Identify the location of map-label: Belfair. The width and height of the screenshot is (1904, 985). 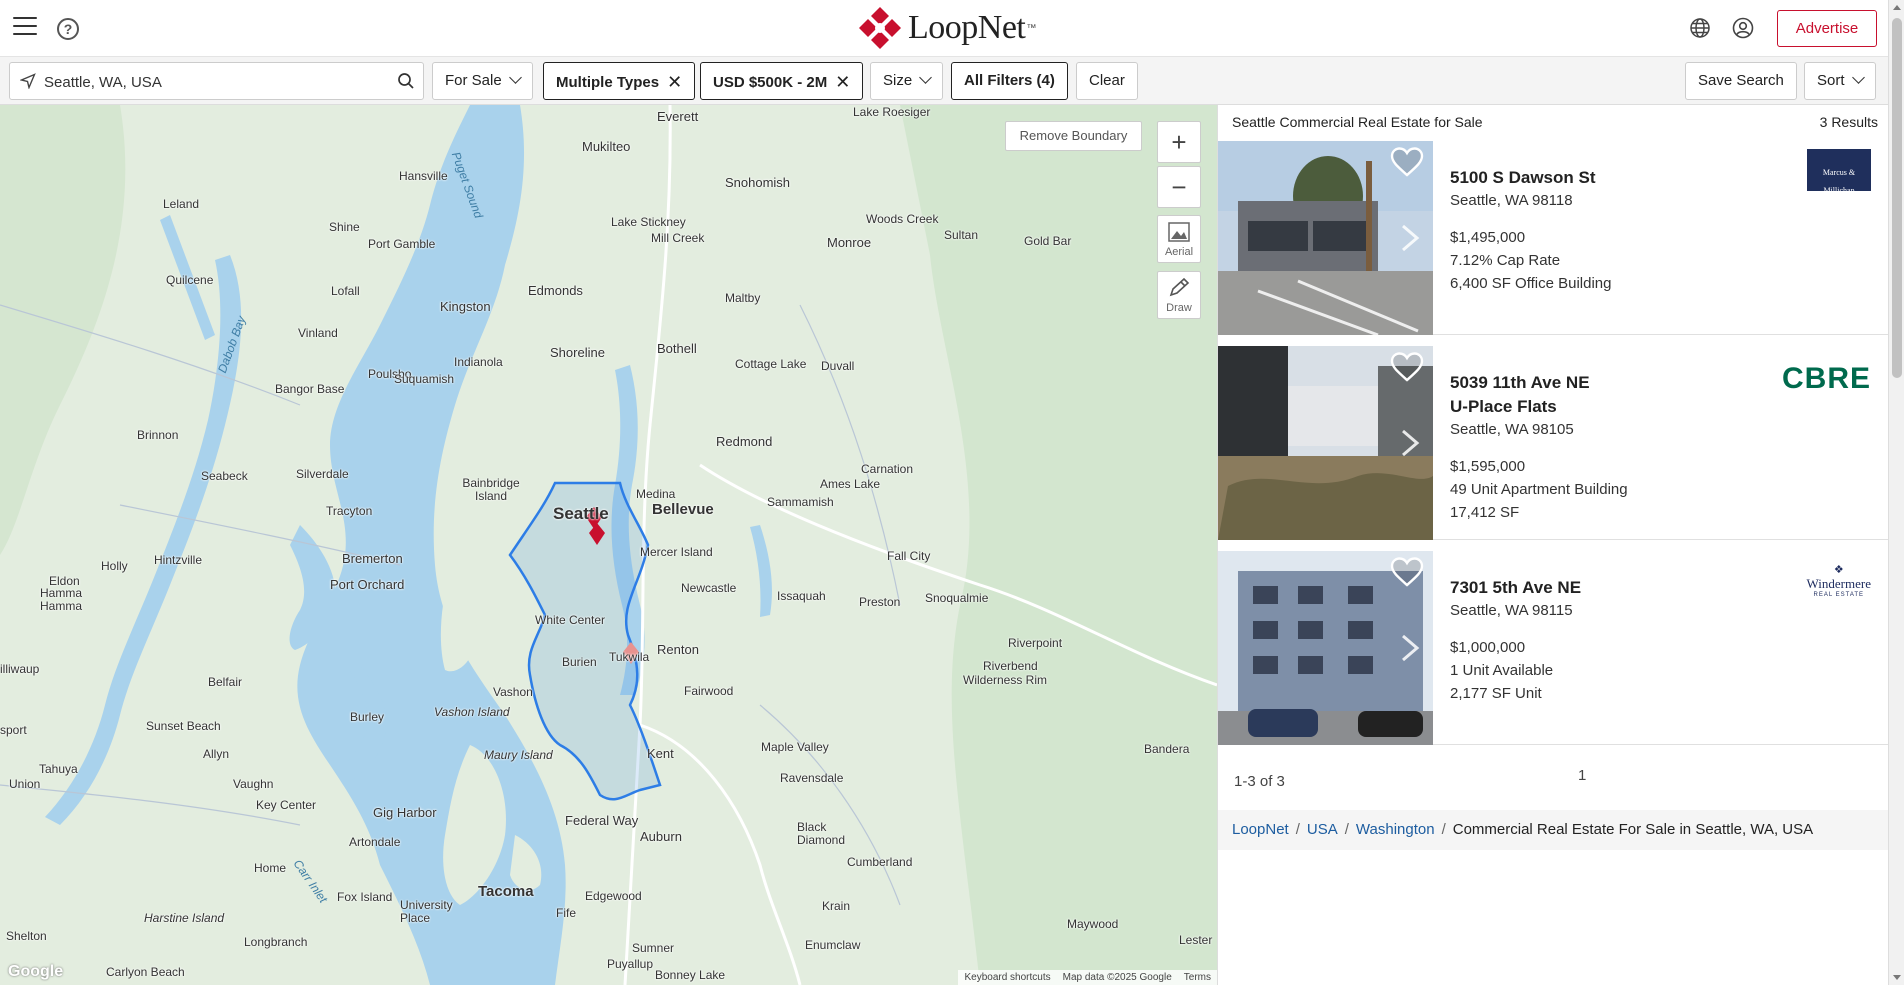
(225, 682).